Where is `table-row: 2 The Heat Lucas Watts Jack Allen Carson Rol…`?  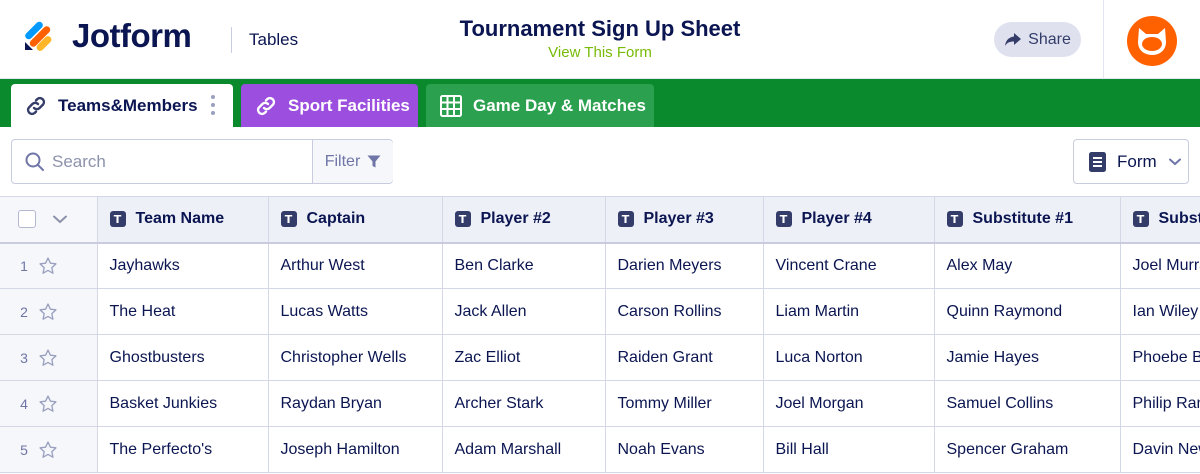
table-row: 2 The Heat Lucas Watts Jack Allen Carson Rol… is located at coordinates (600, 311).